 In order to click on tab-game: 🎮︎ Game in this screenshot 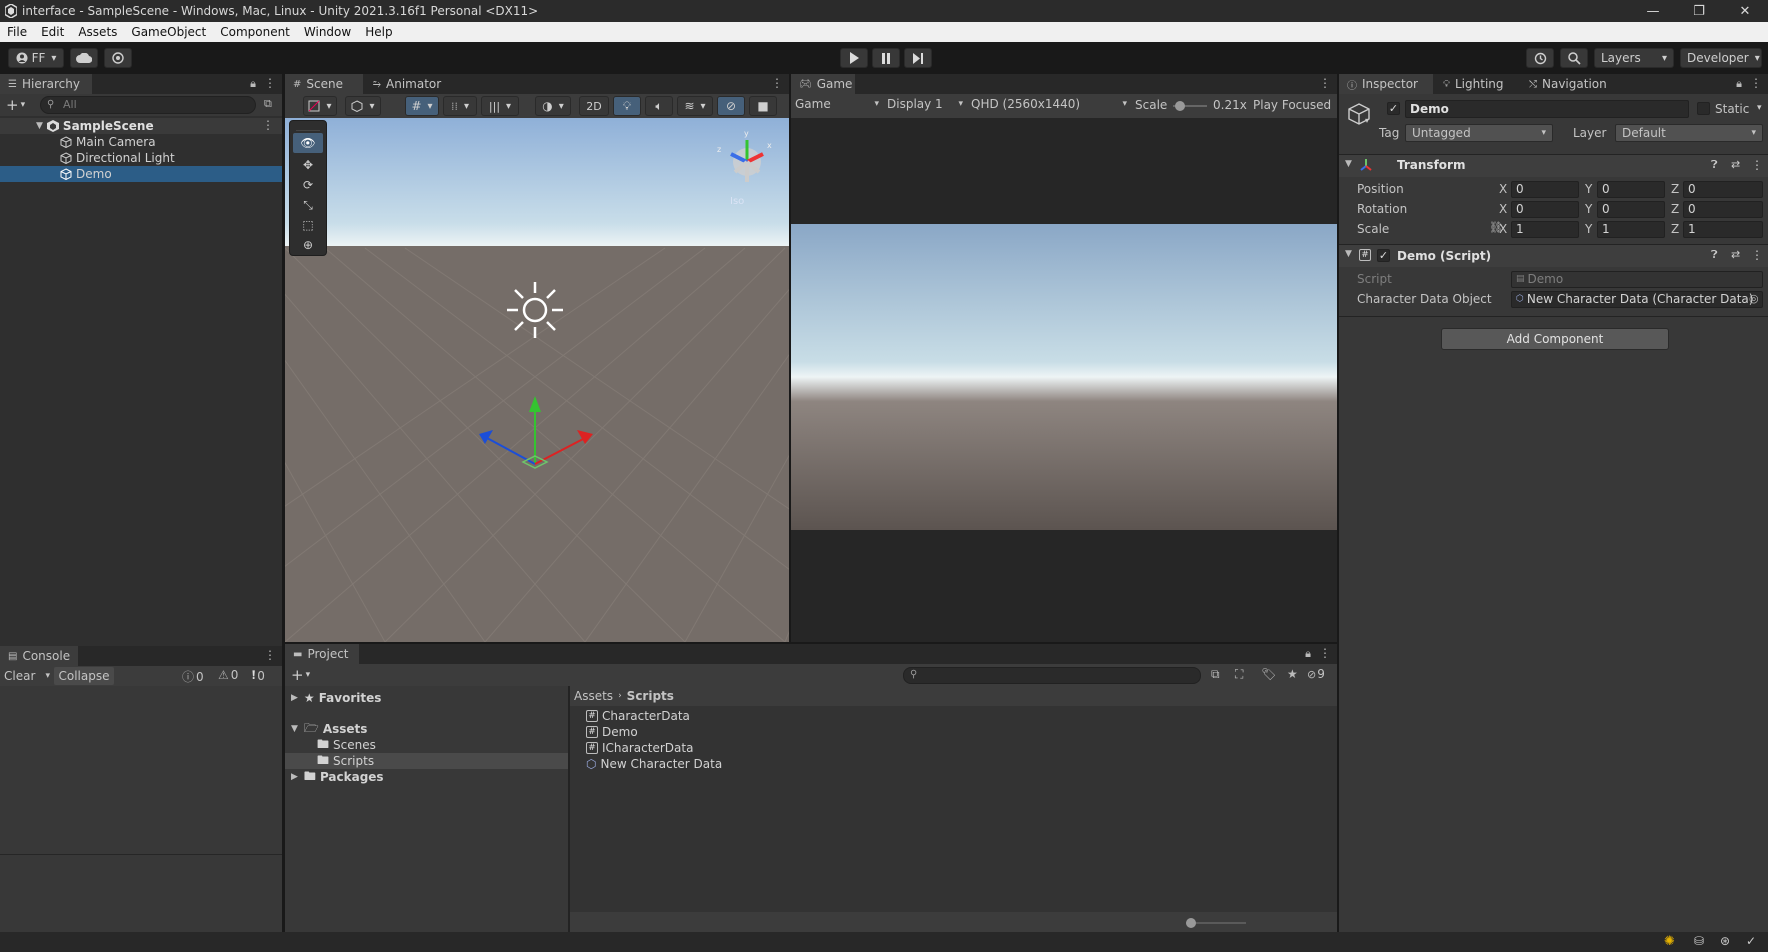, I will do `click(823, 84)`.